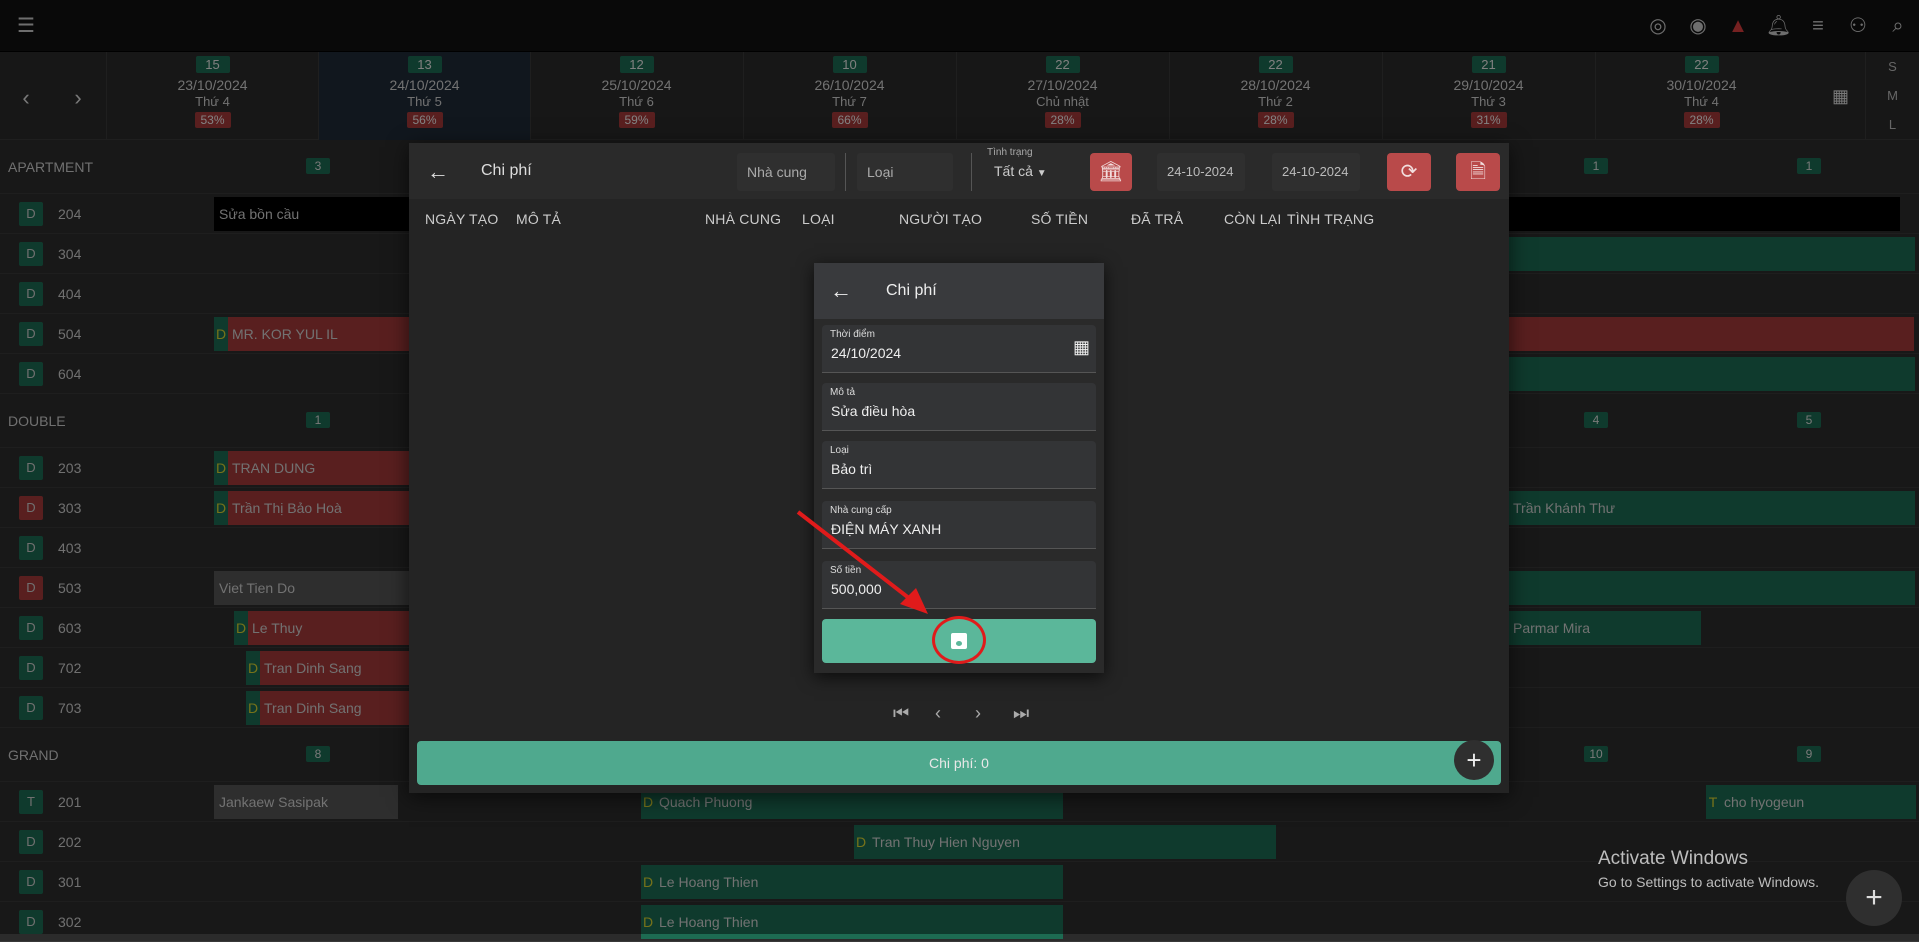 The image size is (1919, 942). Describe the element at coordinates (866, 353) in the screenshot. I see `time-value: 24/10/2024` at that location.